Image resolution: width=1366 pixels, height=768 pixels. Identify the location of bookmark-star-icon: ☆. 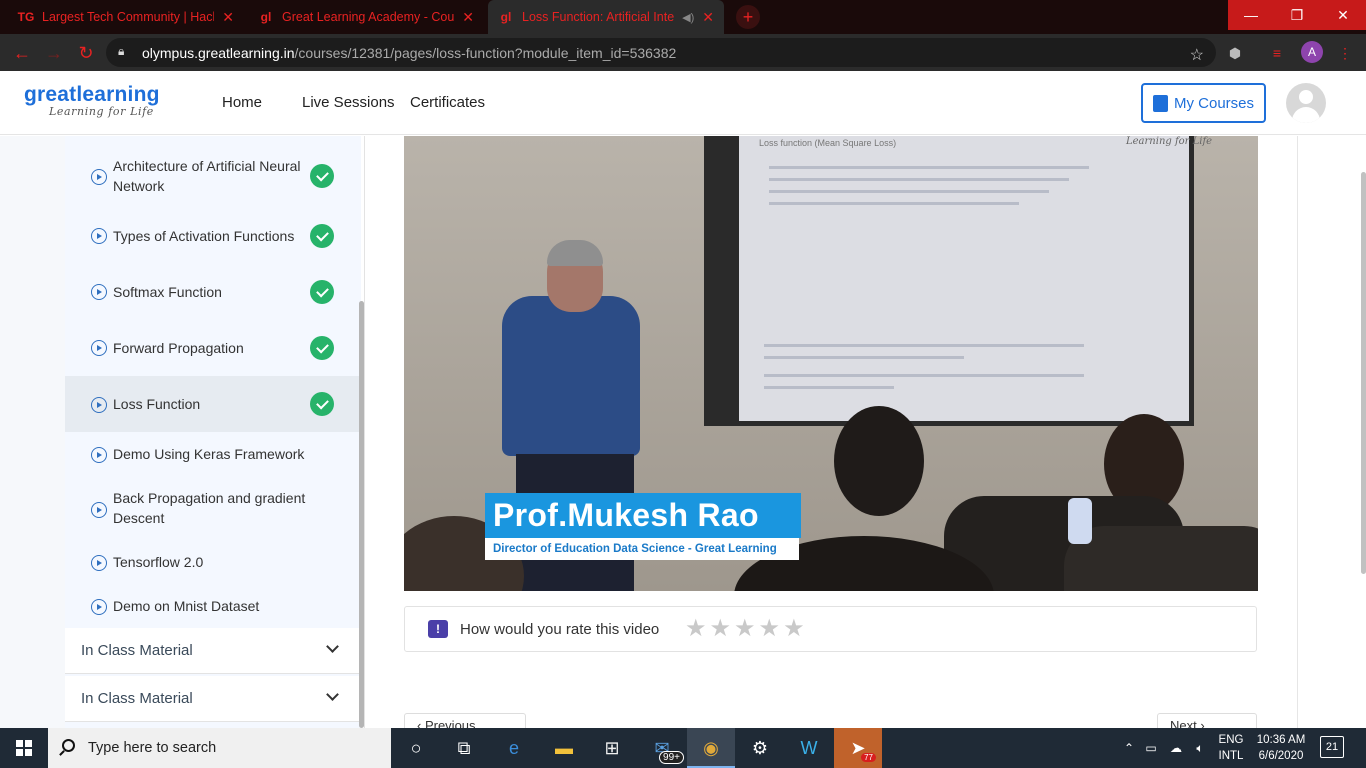
(1197, 56).